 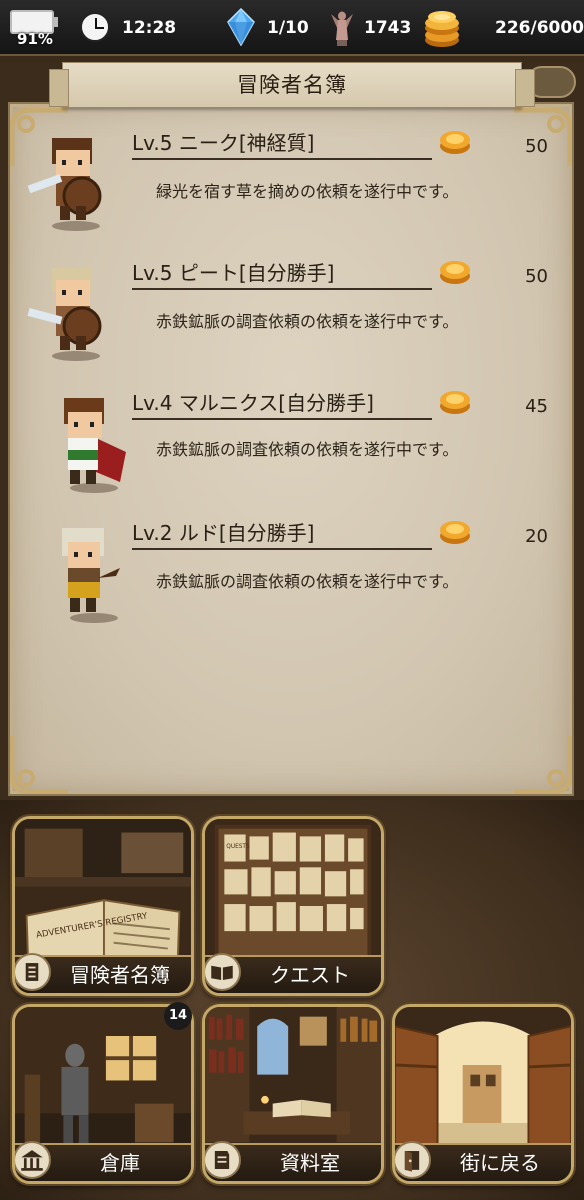 What do you see at coordinates (238, 847) in the screenshot?
I see `quest-poster-text: QUESTS` at bounding box center [238, 847].